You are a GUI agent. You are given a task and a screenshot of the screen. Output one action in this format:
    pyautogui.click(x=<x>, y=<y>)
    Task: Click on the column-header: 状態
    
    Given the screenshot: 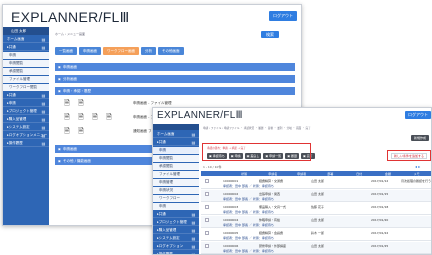 What is the action you would take?
    pyautogui.click(x=244, y=174)
    